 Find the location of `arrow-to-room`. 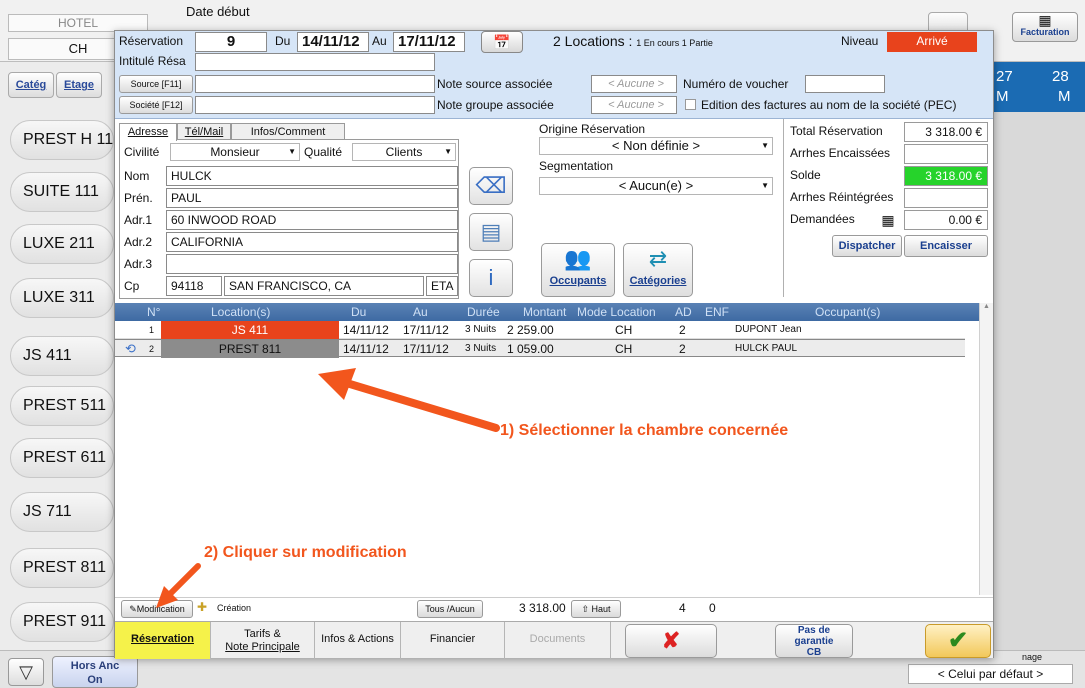

arrow-to-room is located at coordinates (418, 404).